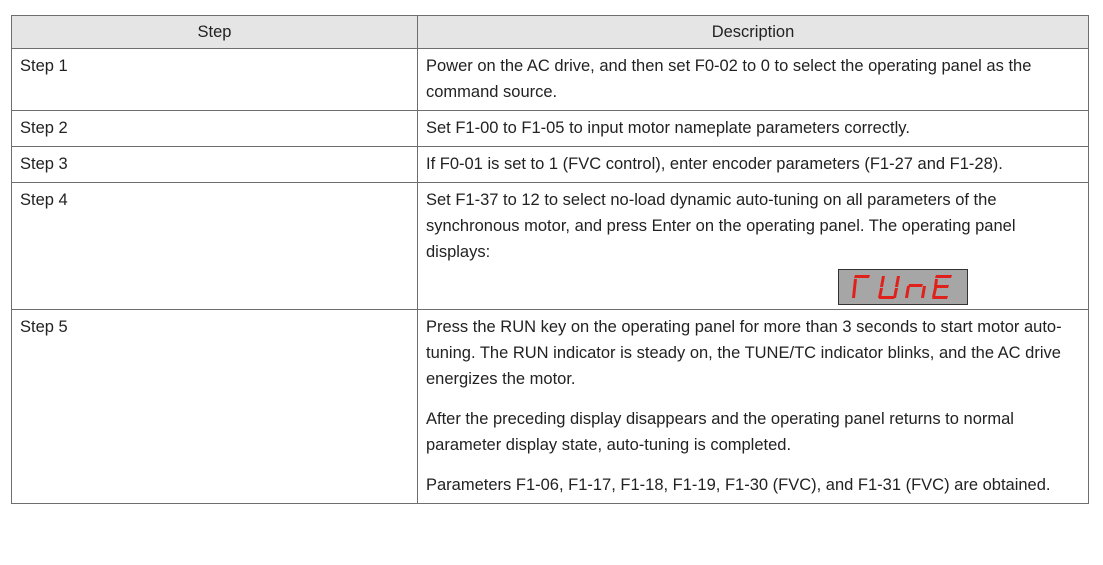 The width and height of the screenshot is (1103, 565). I want to click on tune-segment-display-icon, so click(902, 287).